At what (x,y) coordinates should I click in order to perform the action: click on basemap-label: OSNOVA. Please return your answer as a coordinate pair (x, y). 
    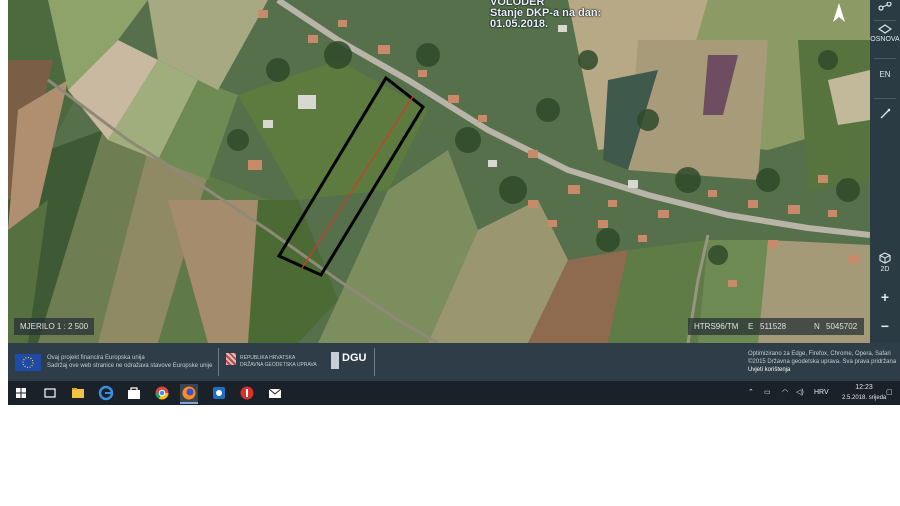
    Looking at the image, I should click on (885, 39).